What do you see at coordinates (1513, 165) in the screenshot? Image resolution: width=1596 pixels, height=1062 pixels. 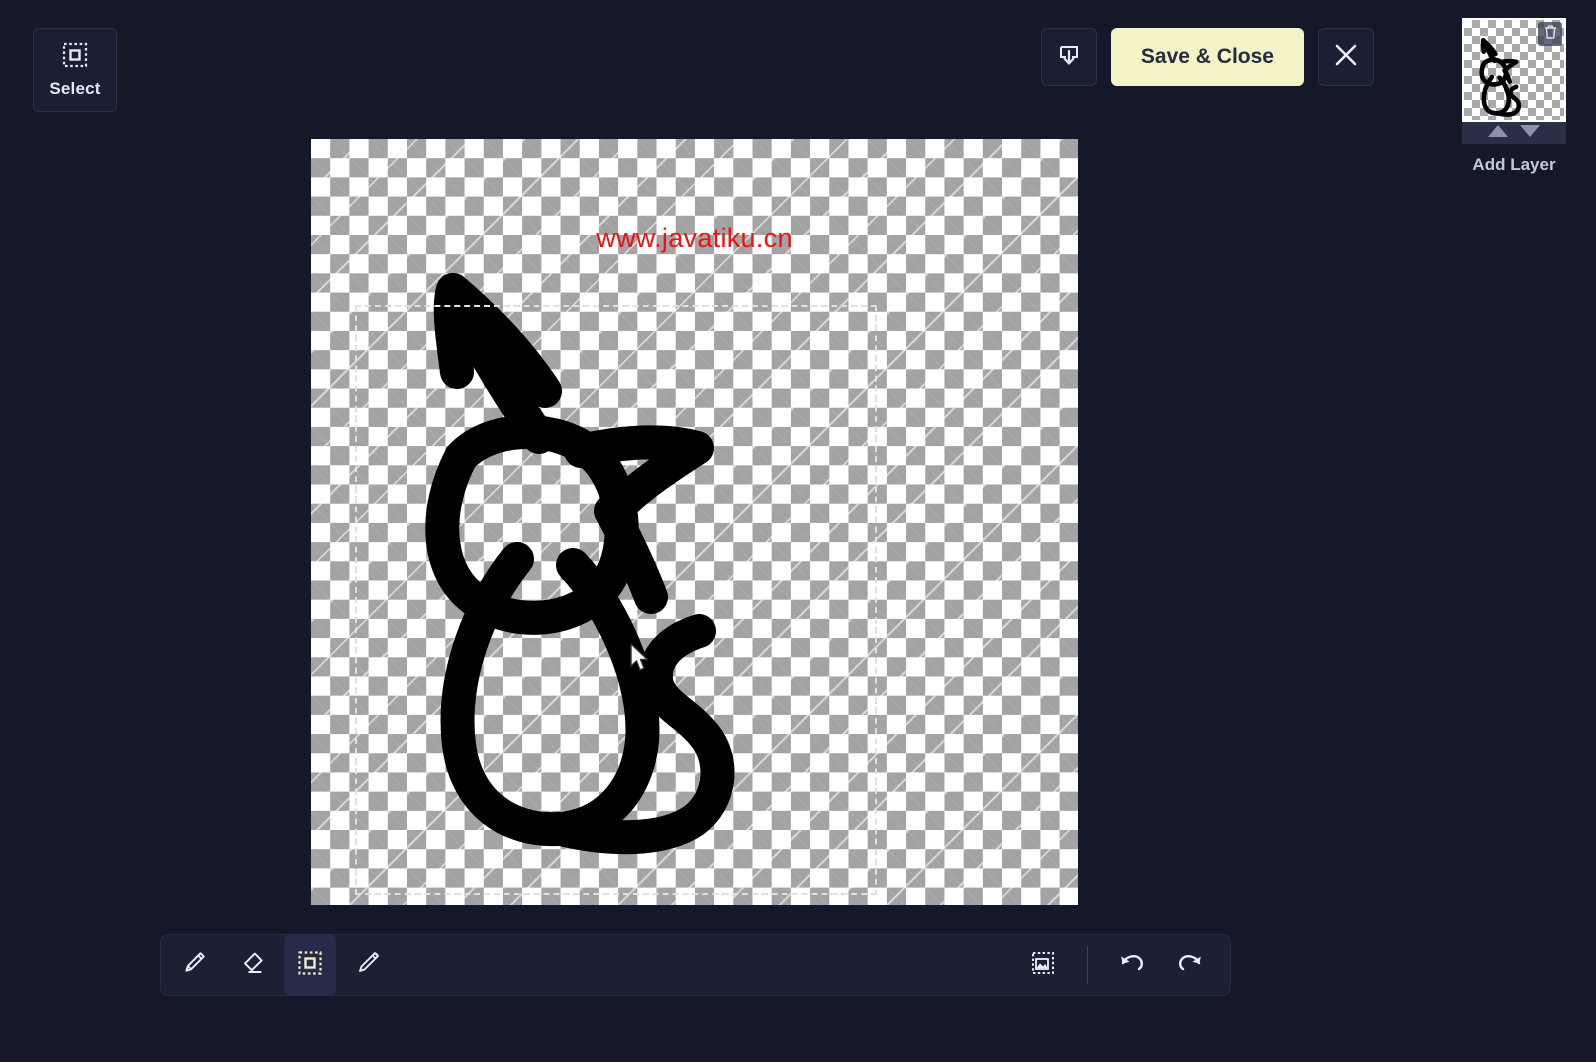 I see `add-layer-button: Add Layer` at bounding box center [1513, 165].